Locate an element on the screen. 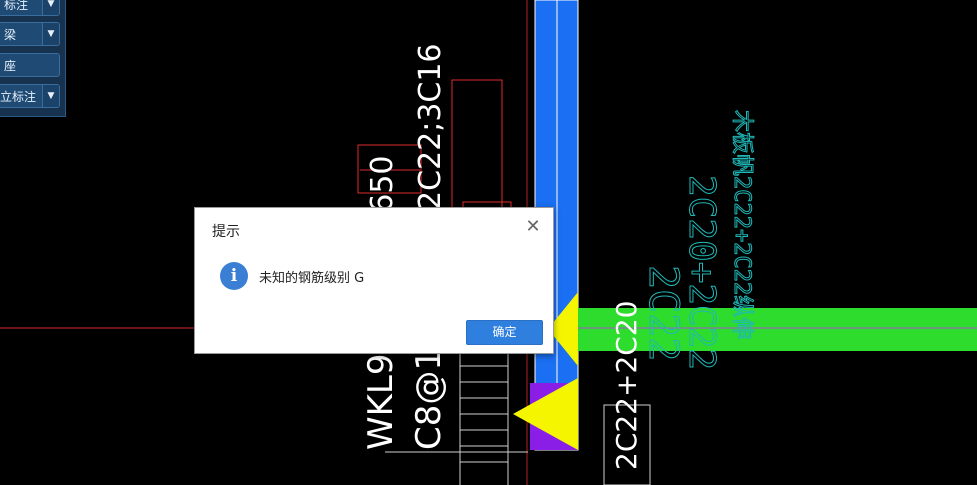 This screenshot has width=977, height=485. close-icon: ✕ is located at coordinates (533, 227).